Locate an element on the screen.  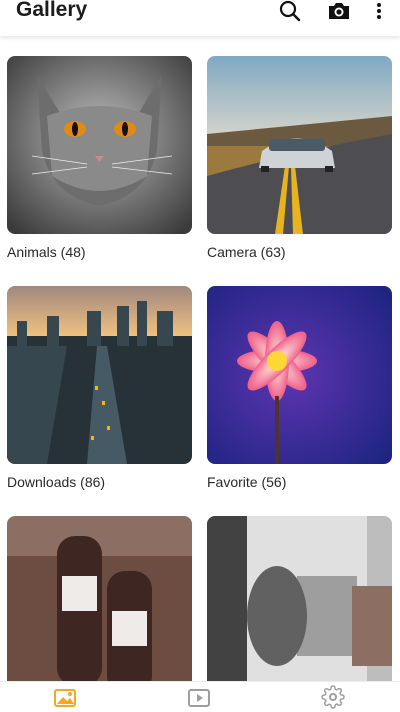
photos-icon is located at coordinates (66, 697).